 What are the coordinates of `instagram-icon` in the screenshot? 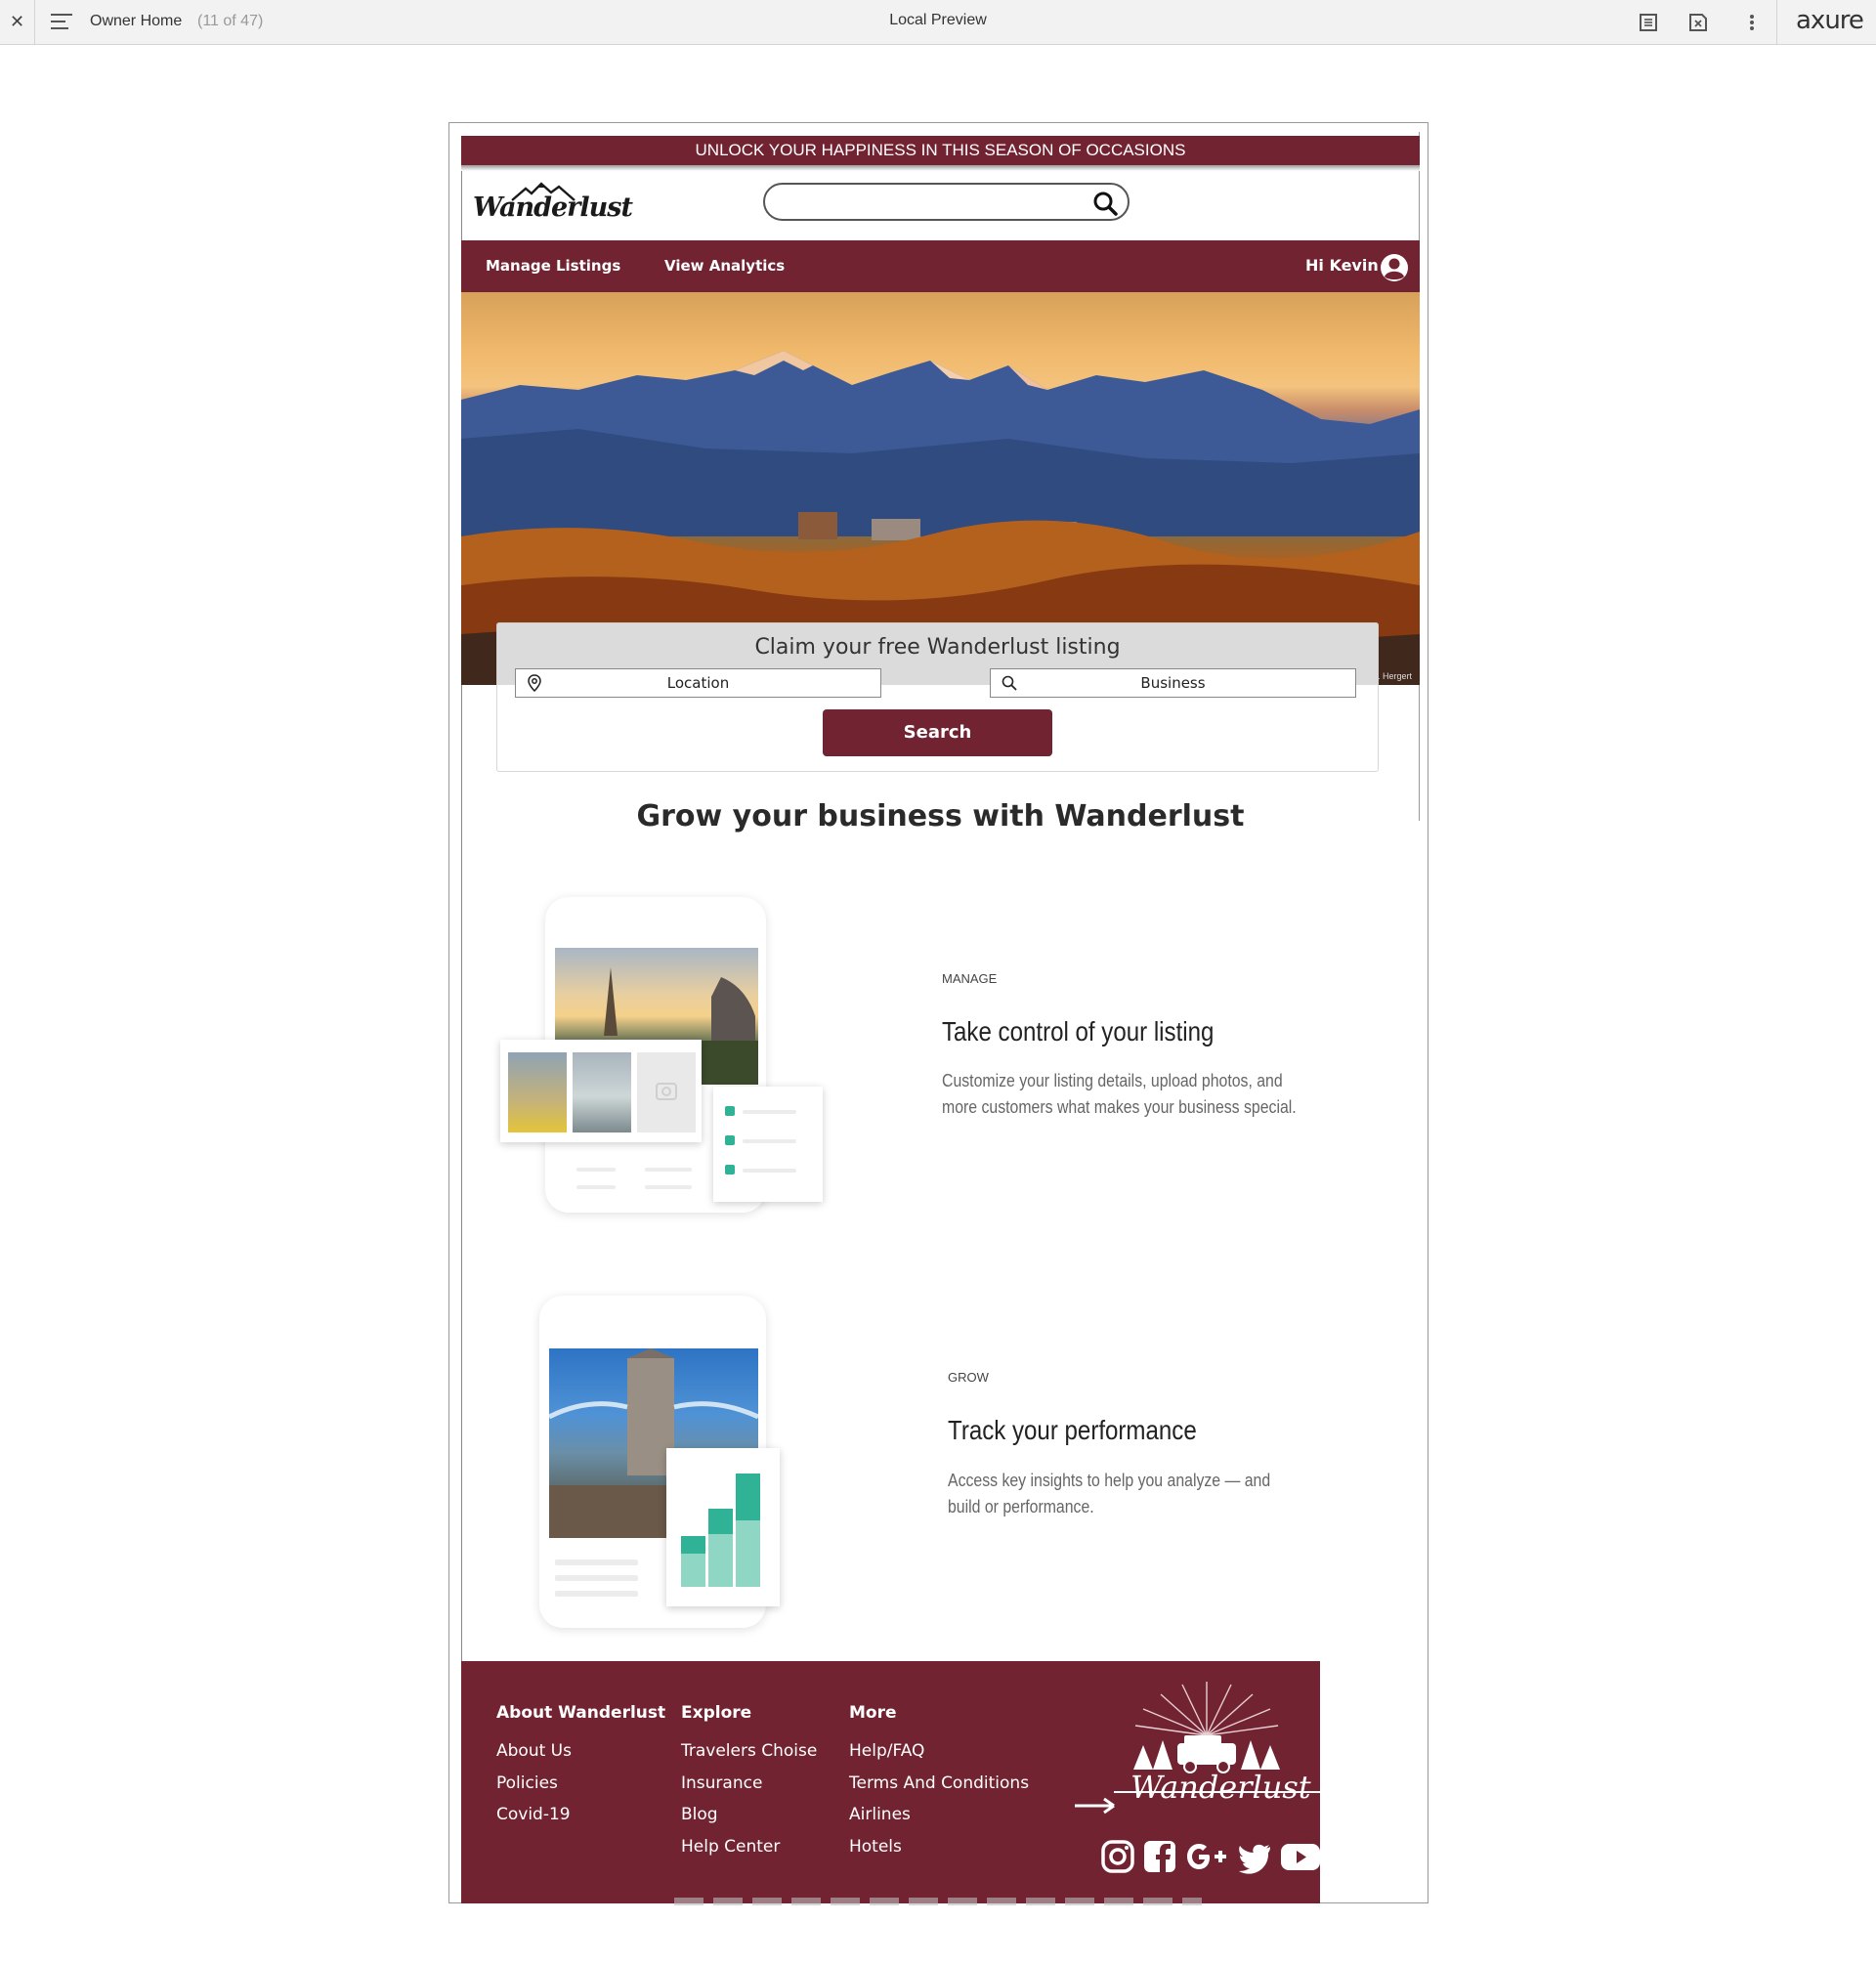 It's located at (1117, 1857).